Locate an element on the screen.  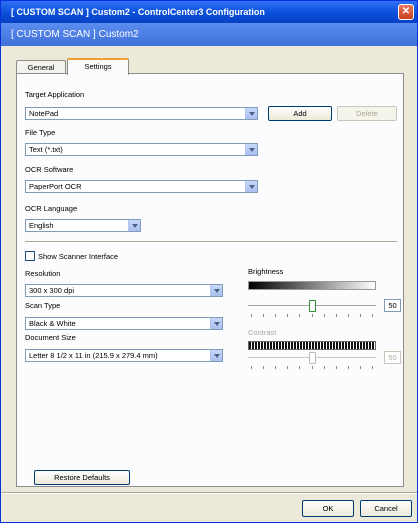
delete-button: Delete is located at coordinates (367, 113).